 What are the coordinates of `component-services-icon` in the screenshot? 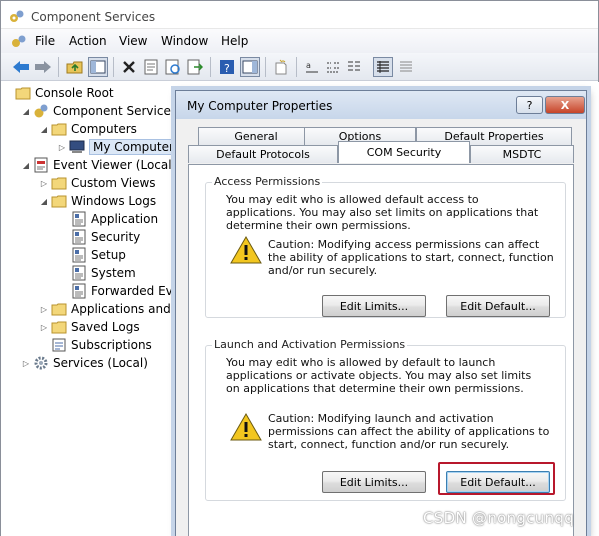 It's located at (17, 16).